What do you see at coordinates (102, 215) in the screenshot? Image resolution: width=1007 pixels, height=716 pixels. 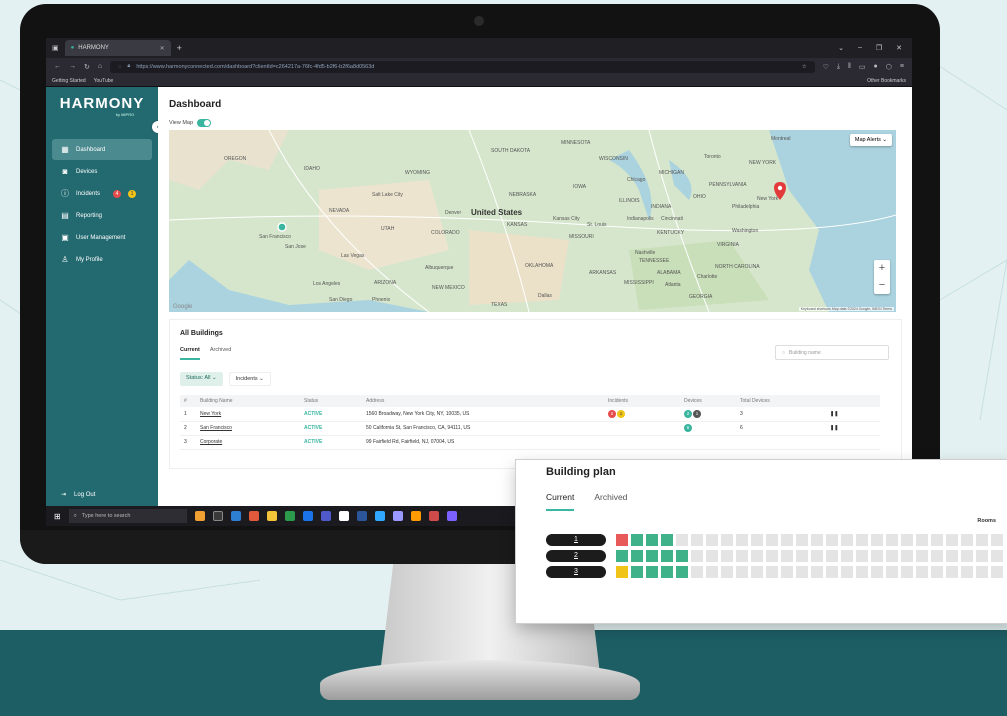 I see `sidebar-item-reporting: ▤ Reporting` at bounding box center [102, 215].